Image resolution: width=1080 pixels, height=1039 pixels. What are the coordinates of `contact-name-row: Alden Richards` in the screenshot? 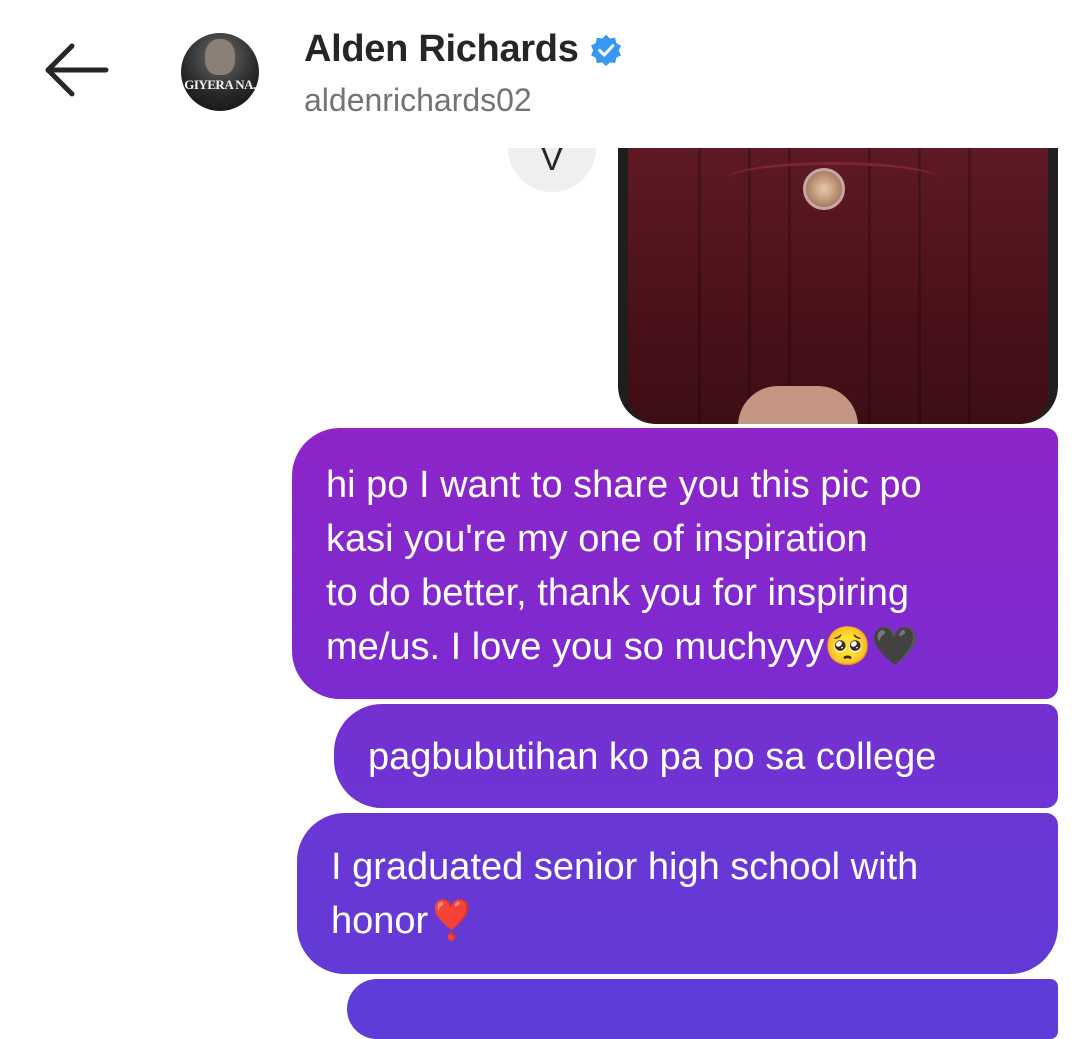 It's located at (463, 49).